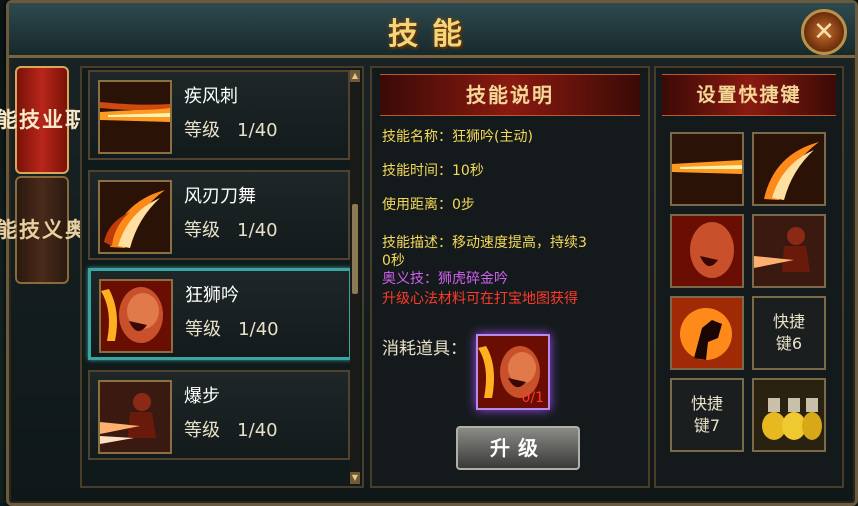 The width and height of the screenshot is (858, 506). Describe the element at coordinates (355, 249) in the screenshot. I see `scroll-thumb` at that location.